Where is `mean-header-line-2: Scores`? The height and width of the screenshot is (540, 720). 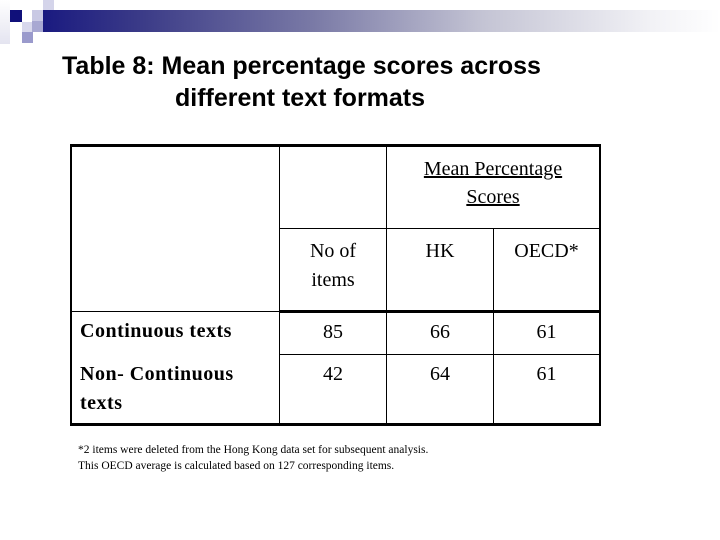 mean-header-line-2: Scores is located at coordinates (493, 197).